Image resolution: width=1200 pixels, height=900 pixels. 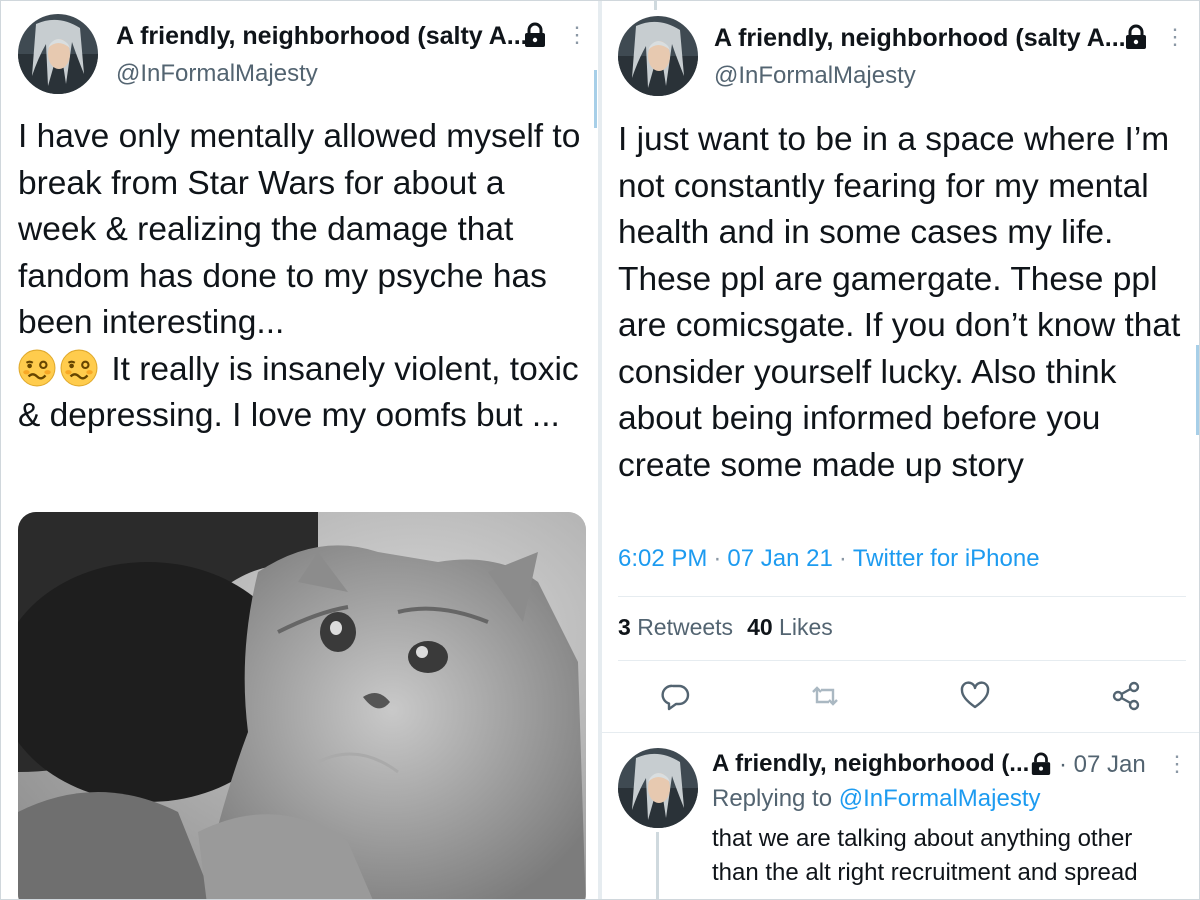 I want to click on reply-date-text: 07 Jan, so click(x=1109, y=764).